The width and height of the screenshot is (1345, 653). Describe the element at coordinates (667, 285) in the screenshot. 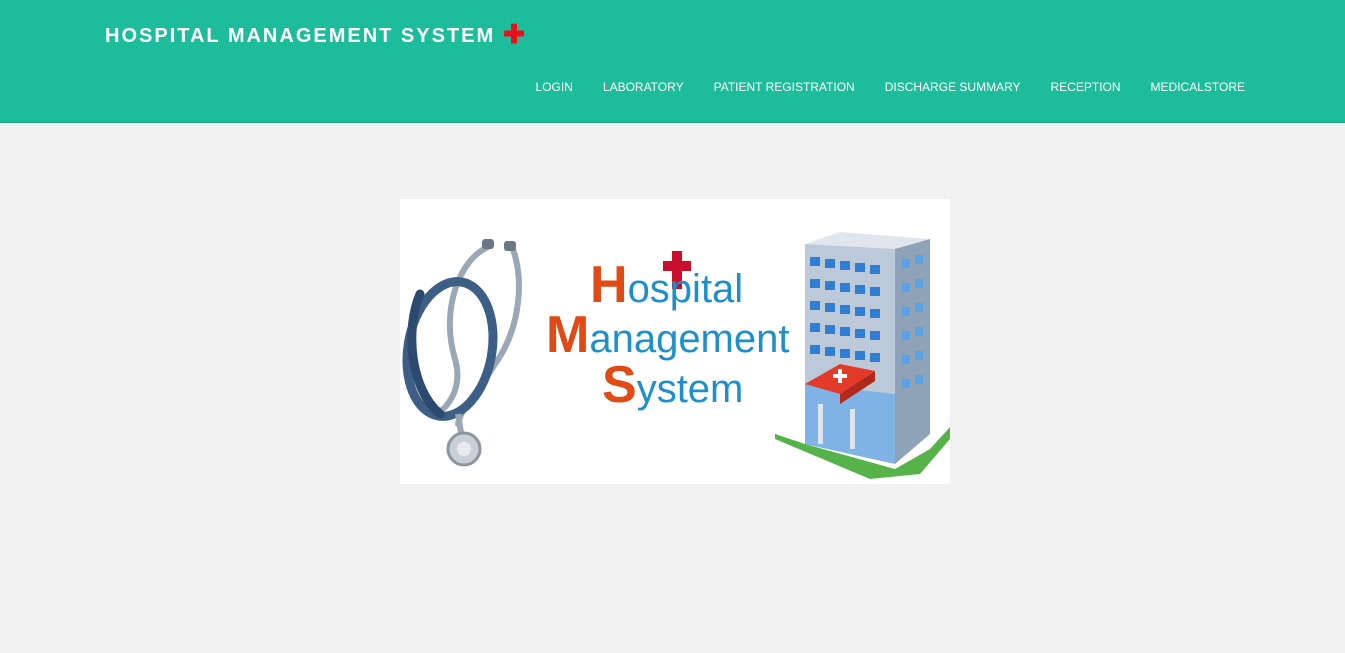

I see `banner-line-hospital: Hospital` at that location.